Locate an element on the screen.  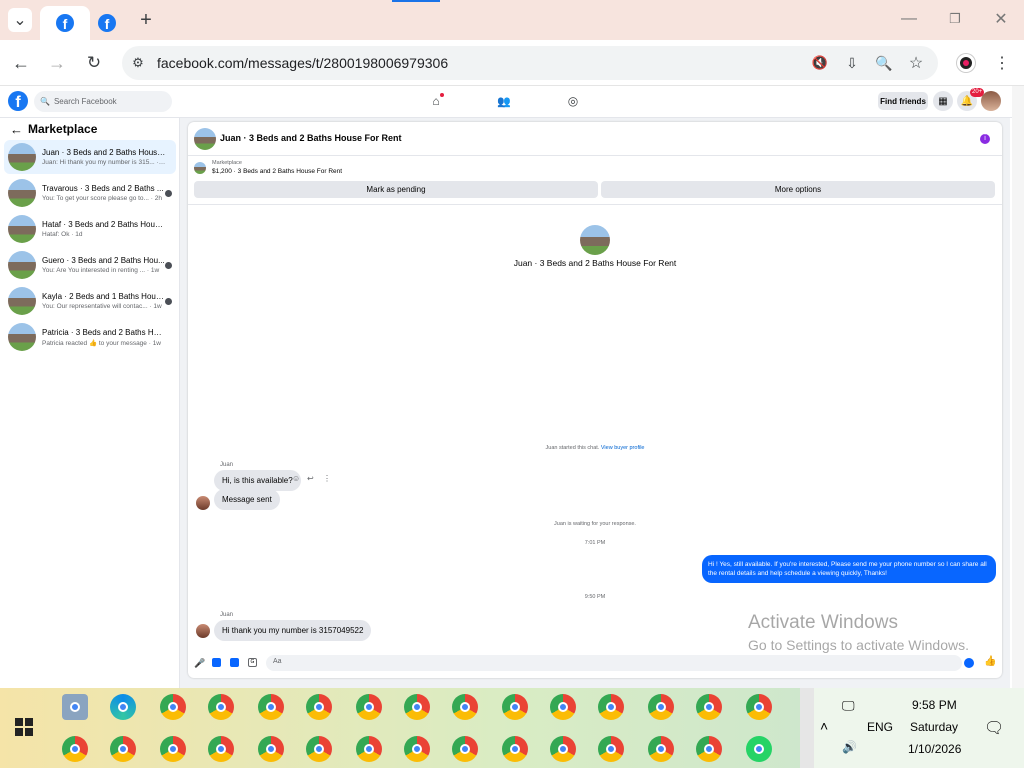
search-input: 🔍 Search Facebook is located at coordinates (103, 101).